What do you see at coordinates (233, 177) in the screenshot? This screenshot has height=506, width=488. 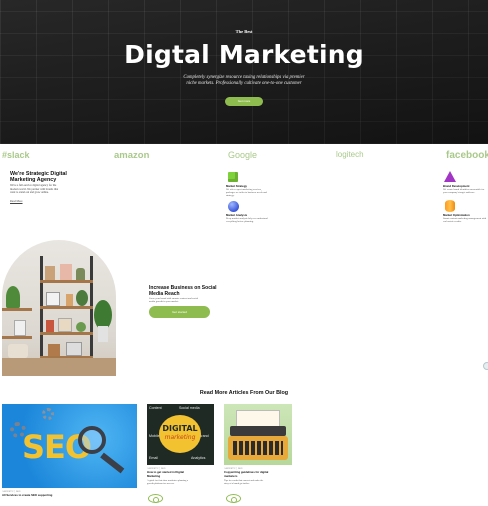 I see `cube-icon` at bounding box center [233, 177].